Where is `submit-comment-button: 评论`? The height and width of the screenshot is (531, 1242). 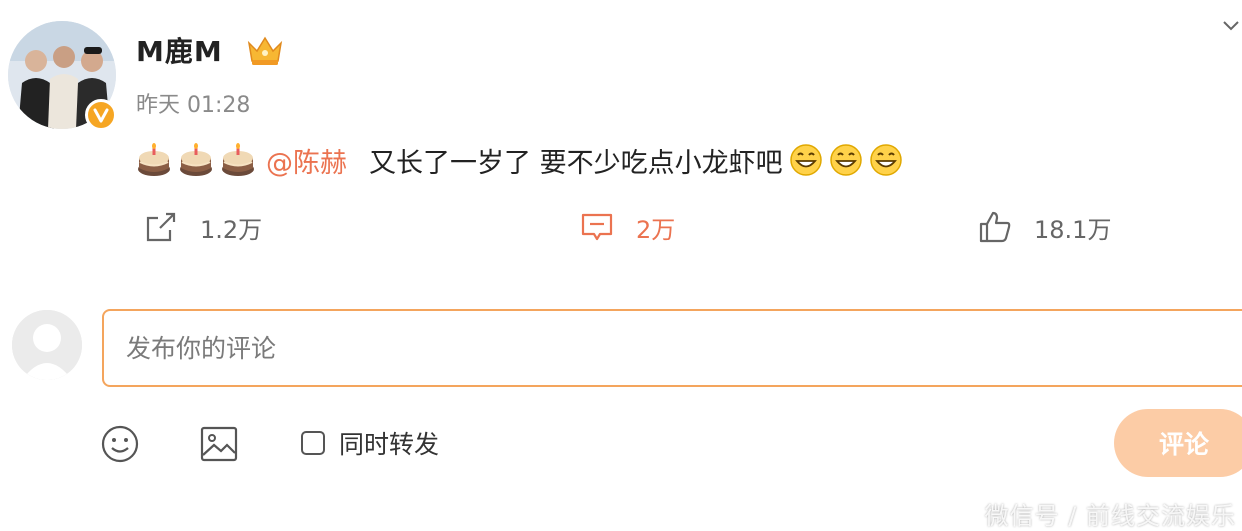 submit-comment-button: 评论 is located at coordinates (1178, 443).